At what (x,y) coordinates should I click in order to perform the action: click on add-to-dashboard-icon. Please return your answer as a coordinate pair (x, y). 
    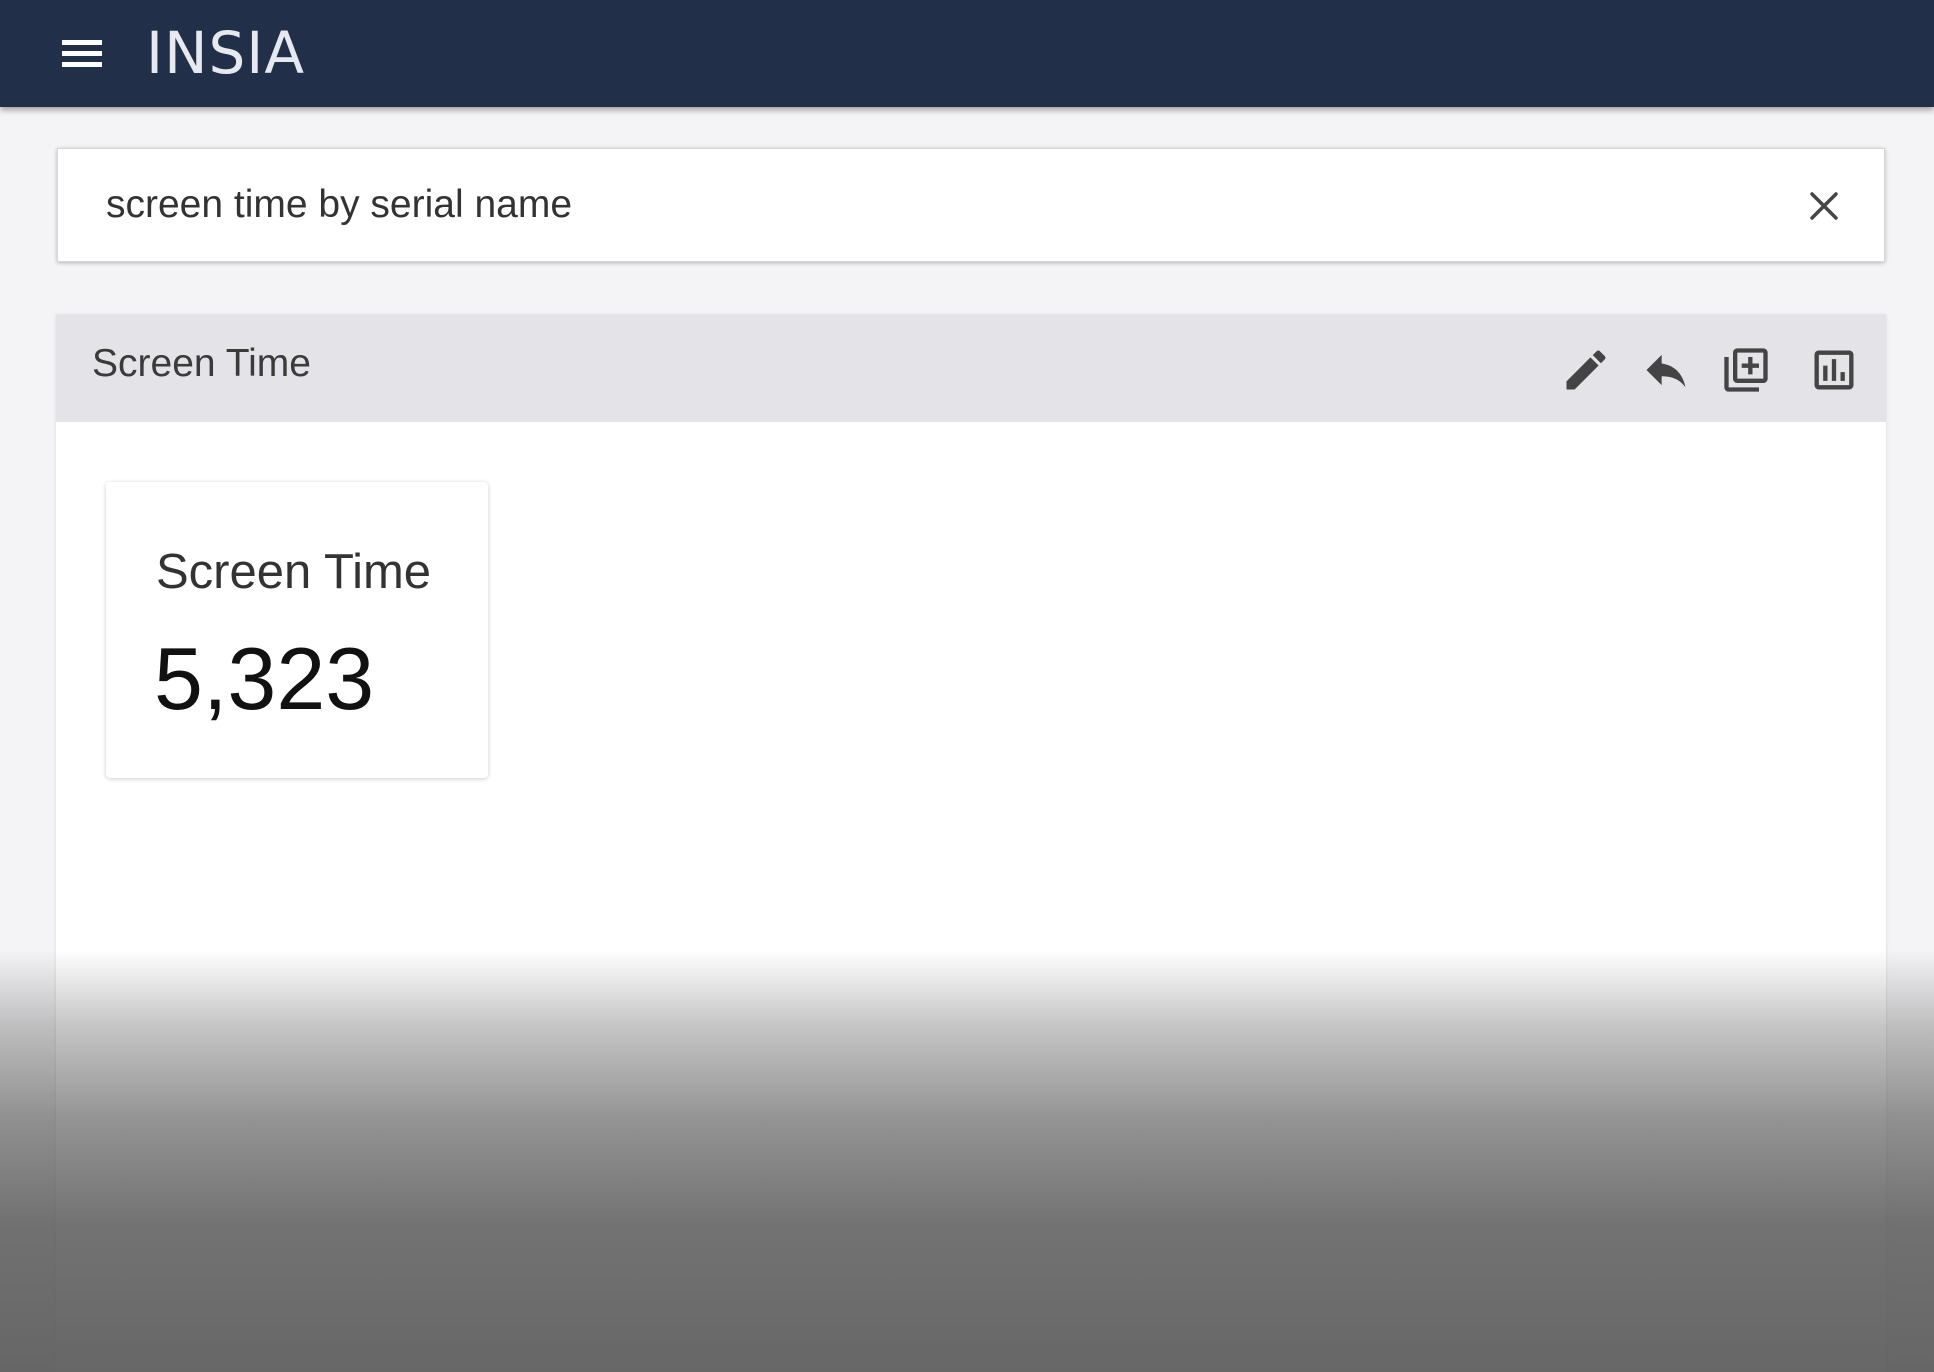
    Looking at the image, I should click on (1746, 370).